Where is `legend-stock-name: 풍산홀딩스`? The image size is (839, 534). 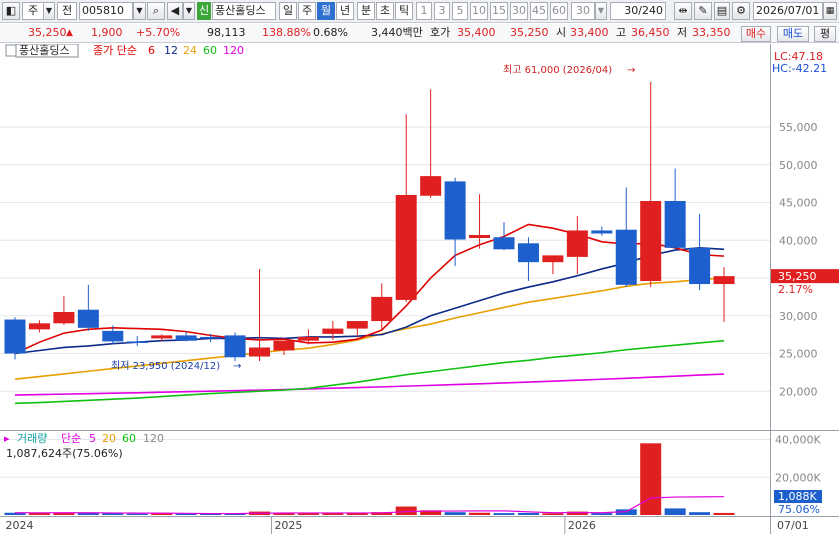
legend-stock-name: 풍산홀딩스 is located at coordinates (44, 50).